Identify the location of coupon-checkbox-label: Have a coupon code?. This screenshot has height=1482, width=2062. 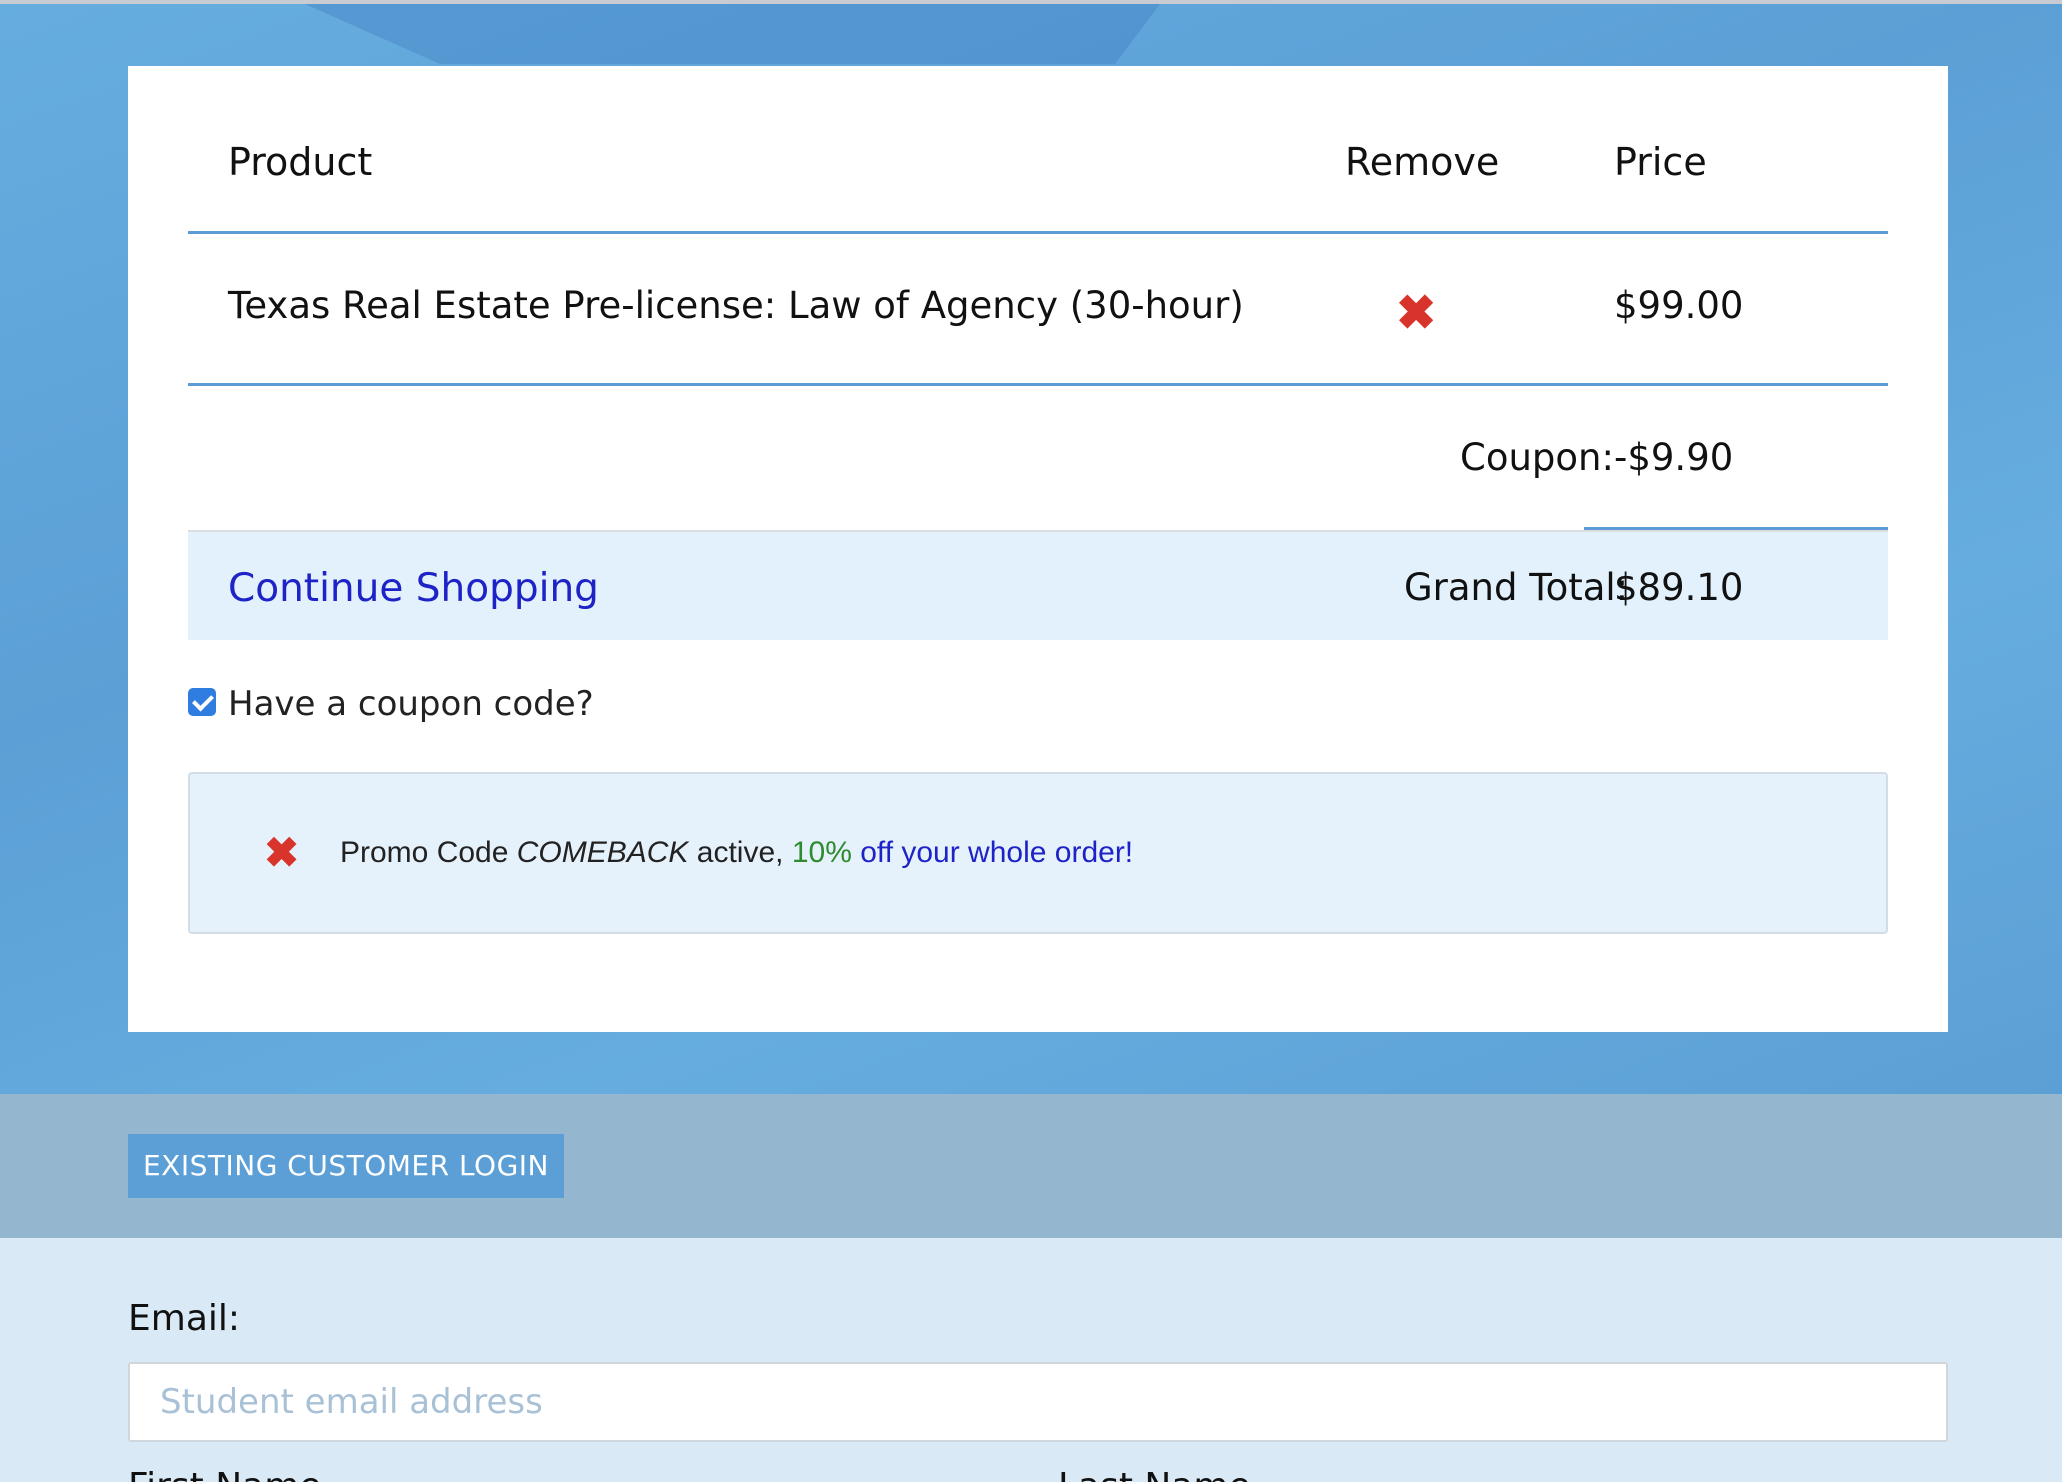
(411, 704).